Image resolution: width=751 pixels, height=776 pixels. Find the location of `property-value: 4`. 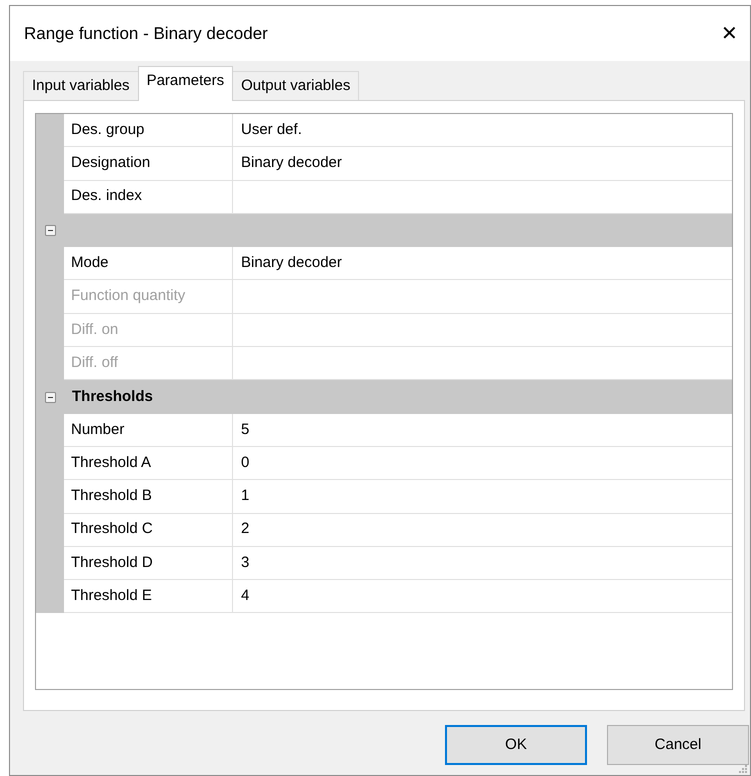

property-value: 4 is located at coordinates (482, 597).